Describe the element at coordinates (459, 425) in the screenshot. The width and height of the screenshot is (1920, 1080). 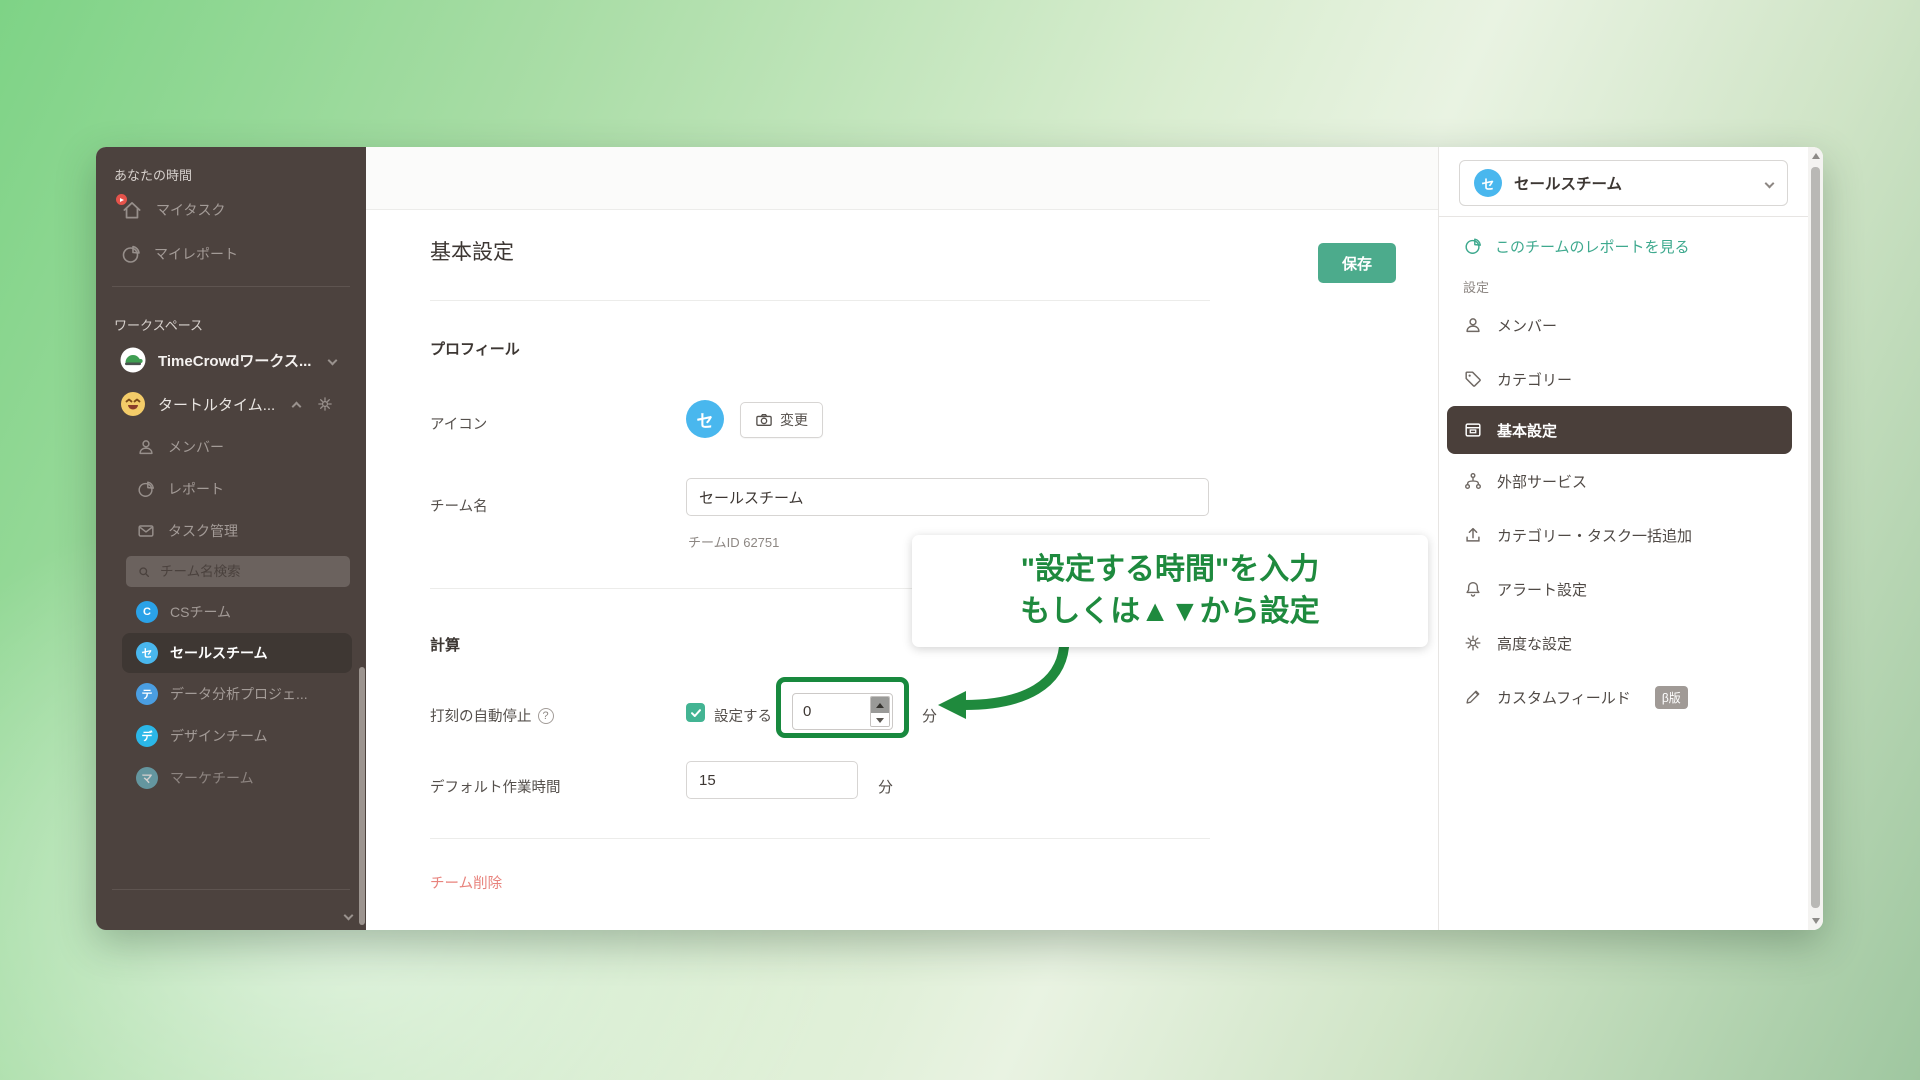
I see `icon-field-label: アイコン` at that location.